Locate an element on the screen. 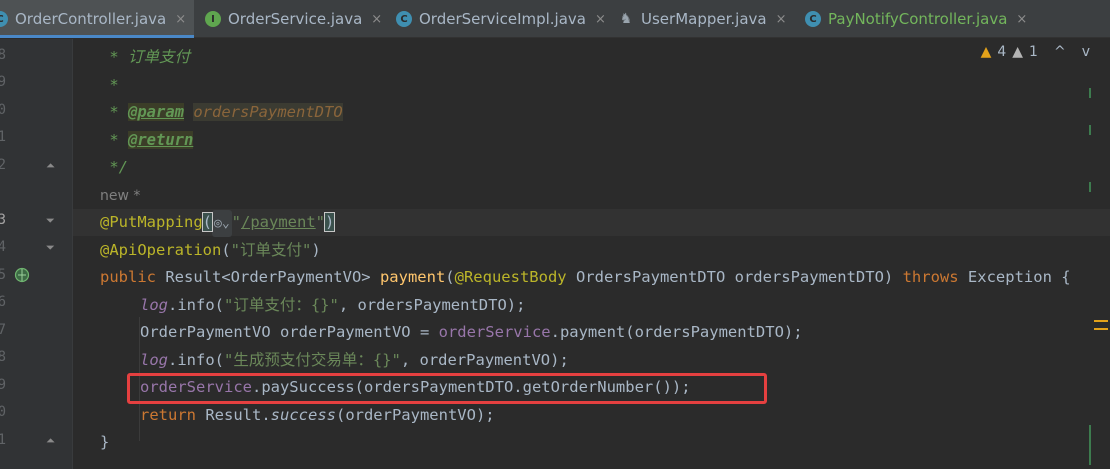 The height and width of the screenshot is (469, 1110). javadoc-param-name: ordersPaymentDTO is located at coordinates (268, 112).